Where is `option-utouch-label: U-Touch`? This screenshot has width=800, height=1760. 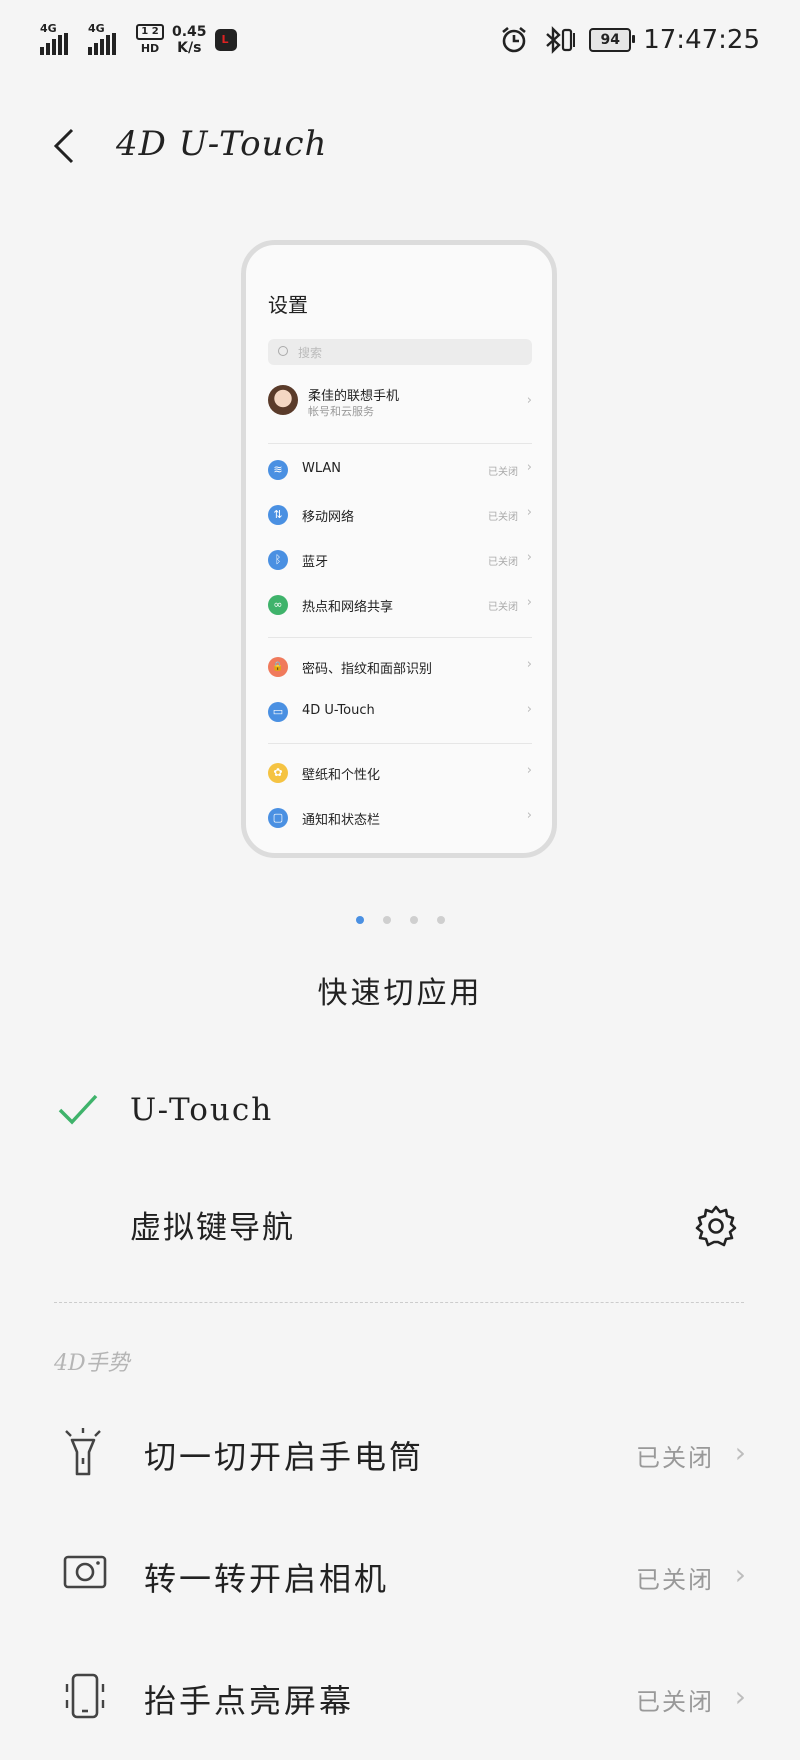 option-utouch-label: U-Touch is located at coordinates (202, 1110).